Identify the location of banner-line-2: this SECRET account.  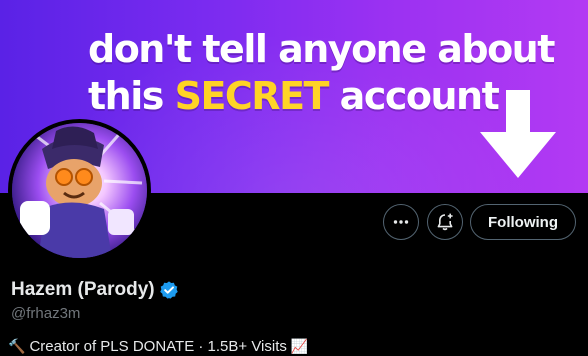
(308, 96).